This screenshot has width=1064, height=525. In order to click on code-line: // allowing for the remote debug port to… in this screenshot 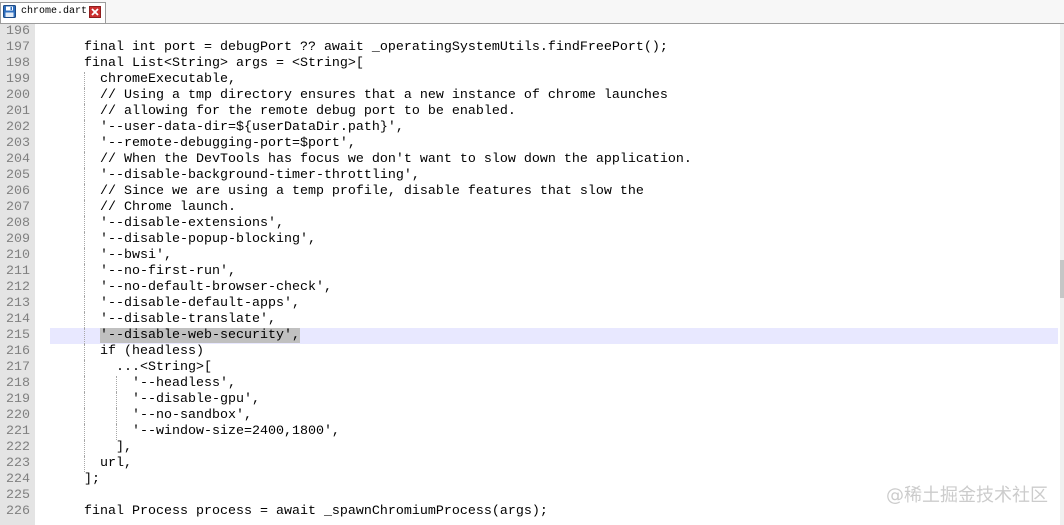, I will do `click(554, 112)`.